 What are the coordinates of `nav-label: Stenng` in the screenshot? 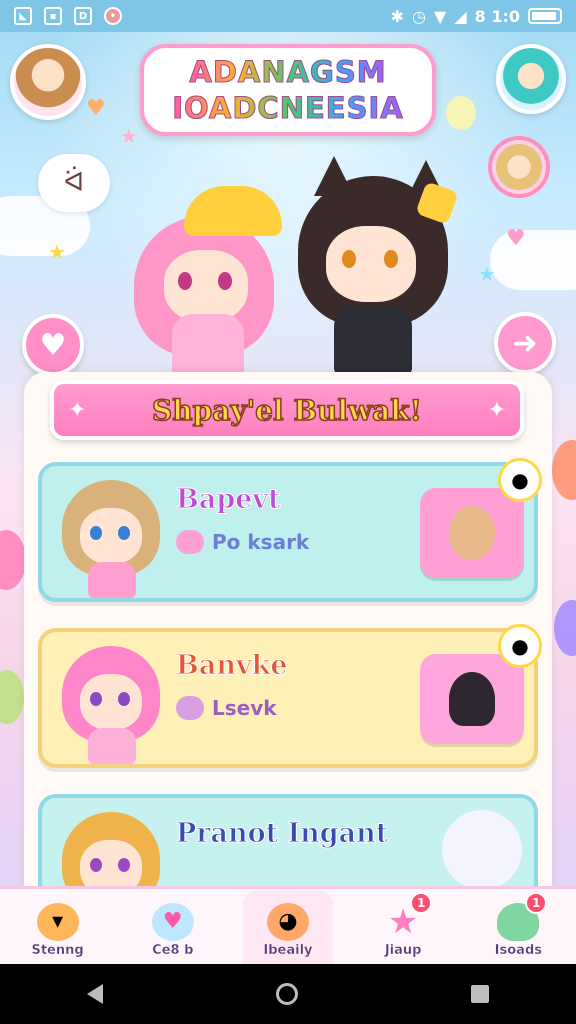 It's located at (57, 950).